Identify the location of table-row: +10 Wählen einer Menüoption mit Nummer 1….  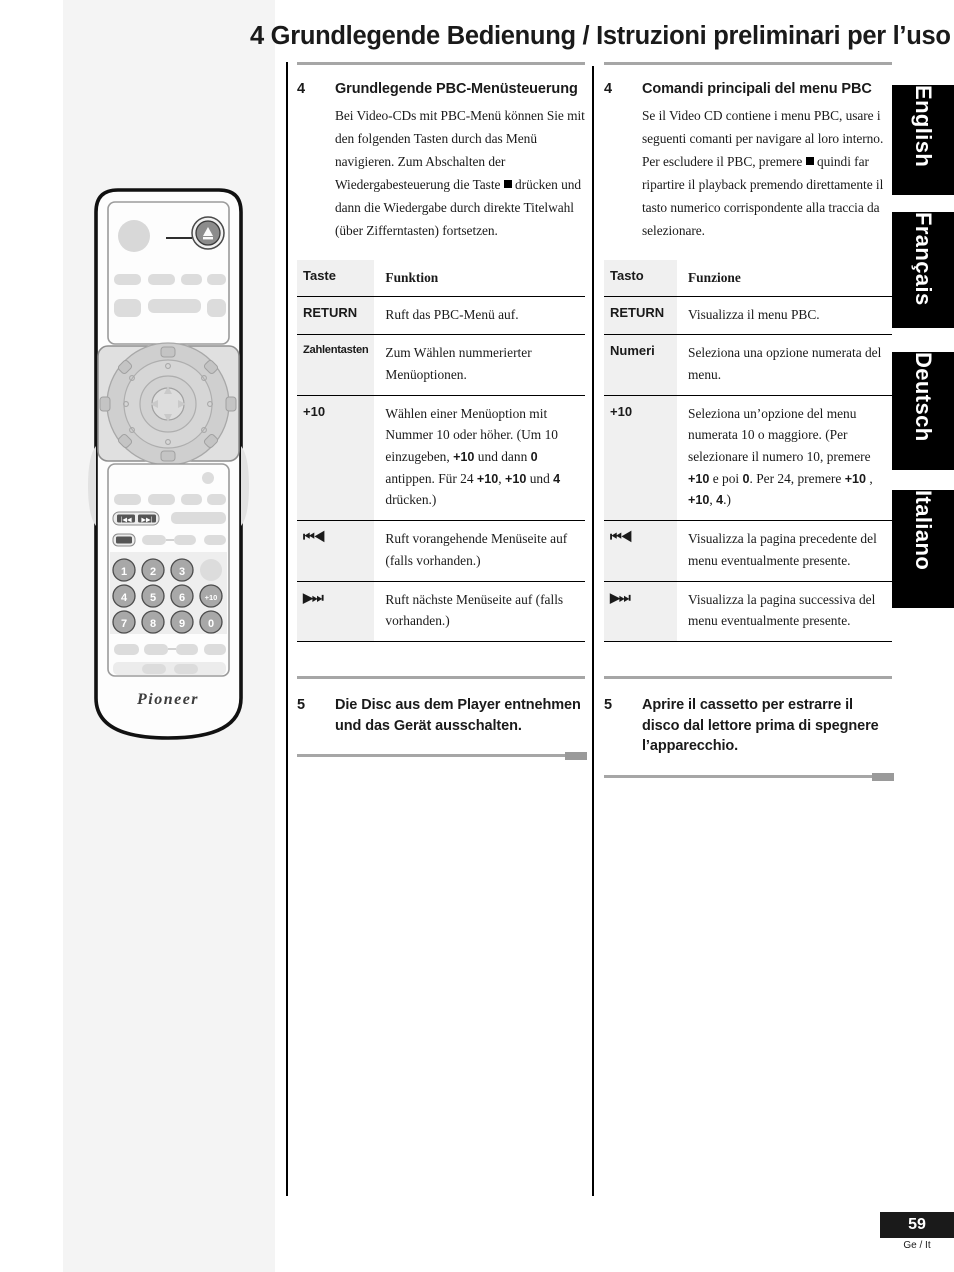
(441, 458).